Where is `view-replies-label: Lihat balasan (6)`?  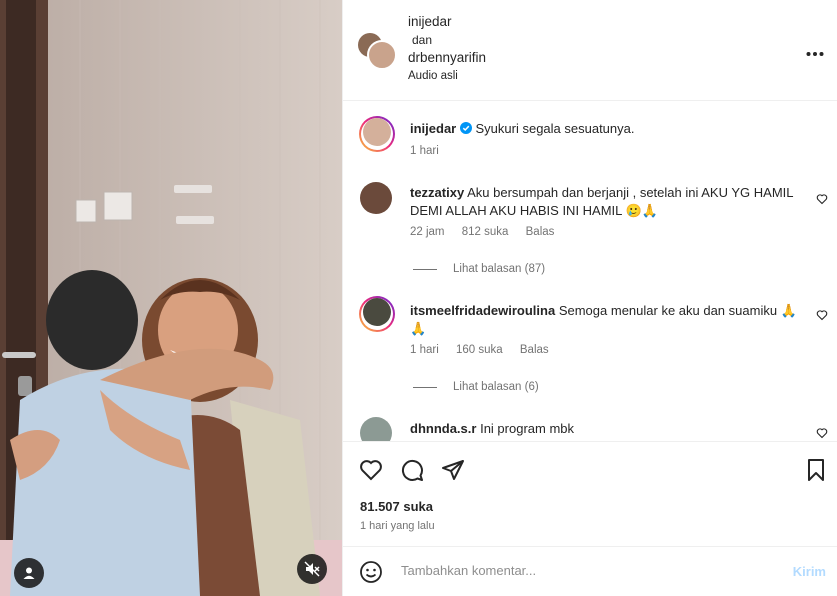
view-replies-label: Lihat balasan (6) is located at coordinates (496, 387).